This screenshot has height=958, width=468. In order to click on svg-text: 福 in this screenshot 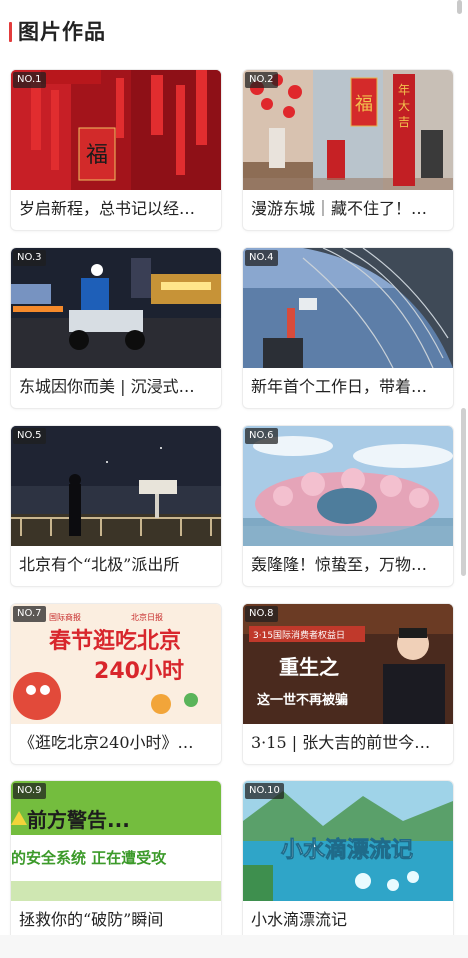, I will do `click(97, 155)`.